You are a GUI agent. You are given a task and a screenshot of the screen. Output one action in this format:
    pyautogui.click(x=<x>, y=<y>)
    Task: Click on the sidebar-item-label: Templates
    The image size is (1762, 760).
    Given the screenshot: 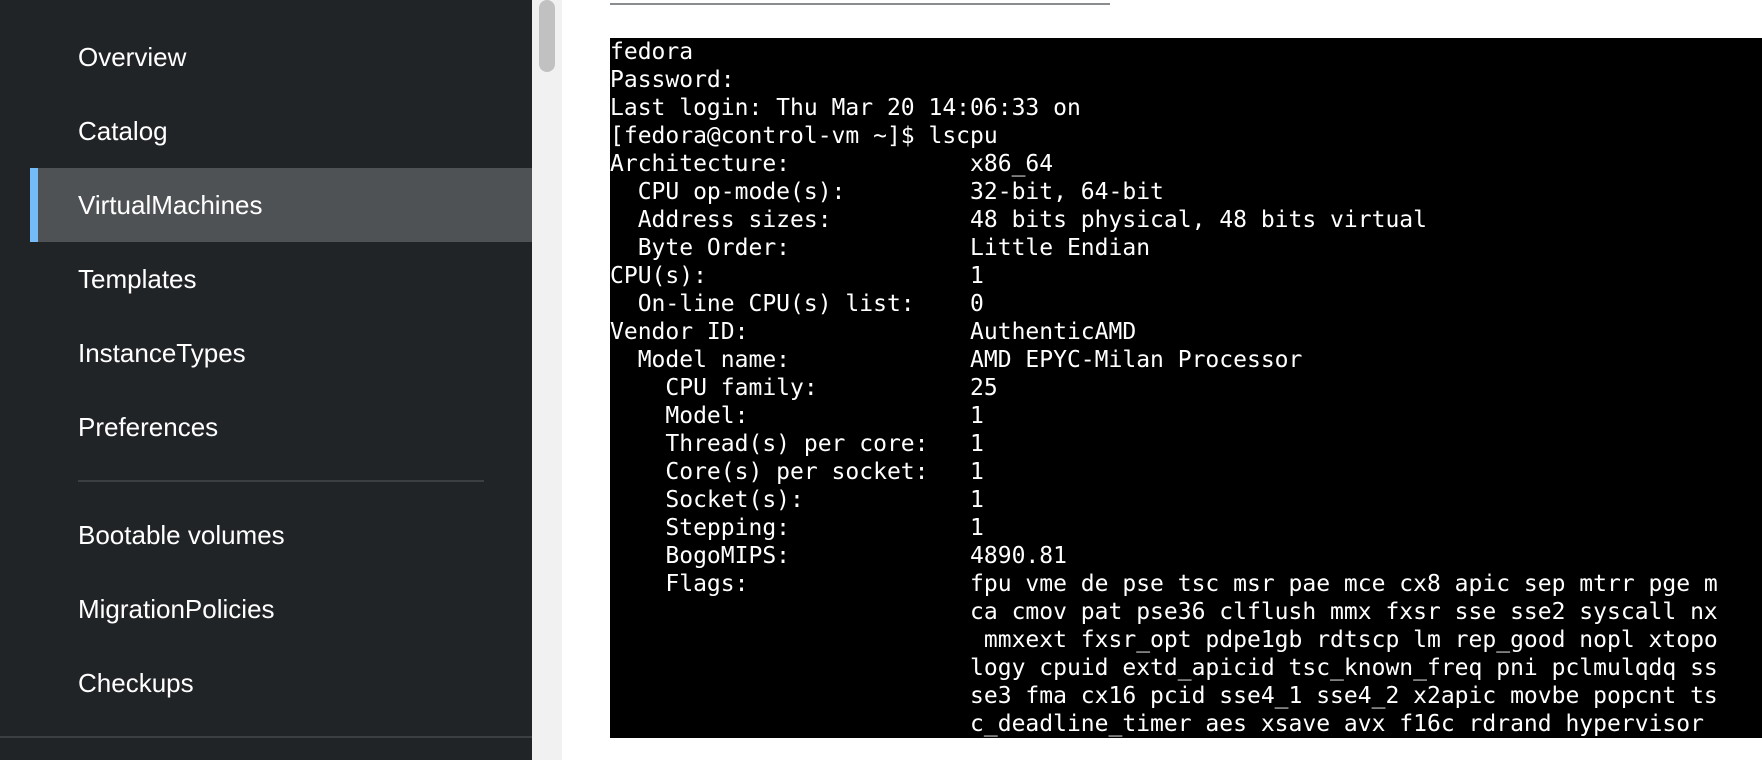 What is the action you would take?
    pyautogui.click(x=137, y=278)
    